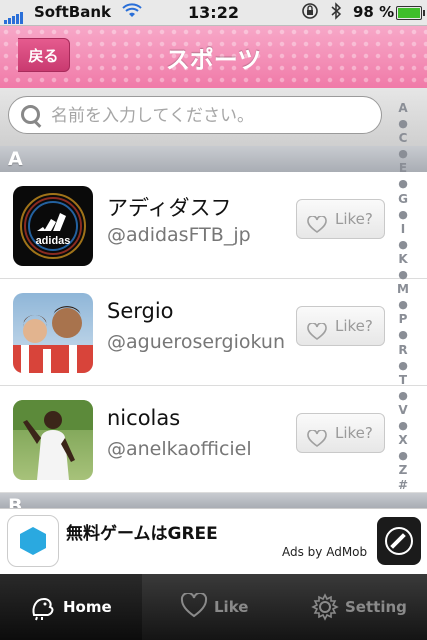 This screenshot has width=427, height=640. I want to click on hexagon-icon, so click(33, 541).